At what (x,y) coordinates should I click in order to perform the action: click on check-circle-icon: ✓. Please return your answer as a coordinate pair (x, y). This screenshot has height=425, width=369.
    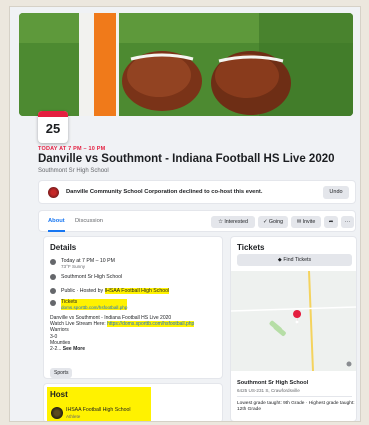
    Looking at the image, I should click on (265, 222).